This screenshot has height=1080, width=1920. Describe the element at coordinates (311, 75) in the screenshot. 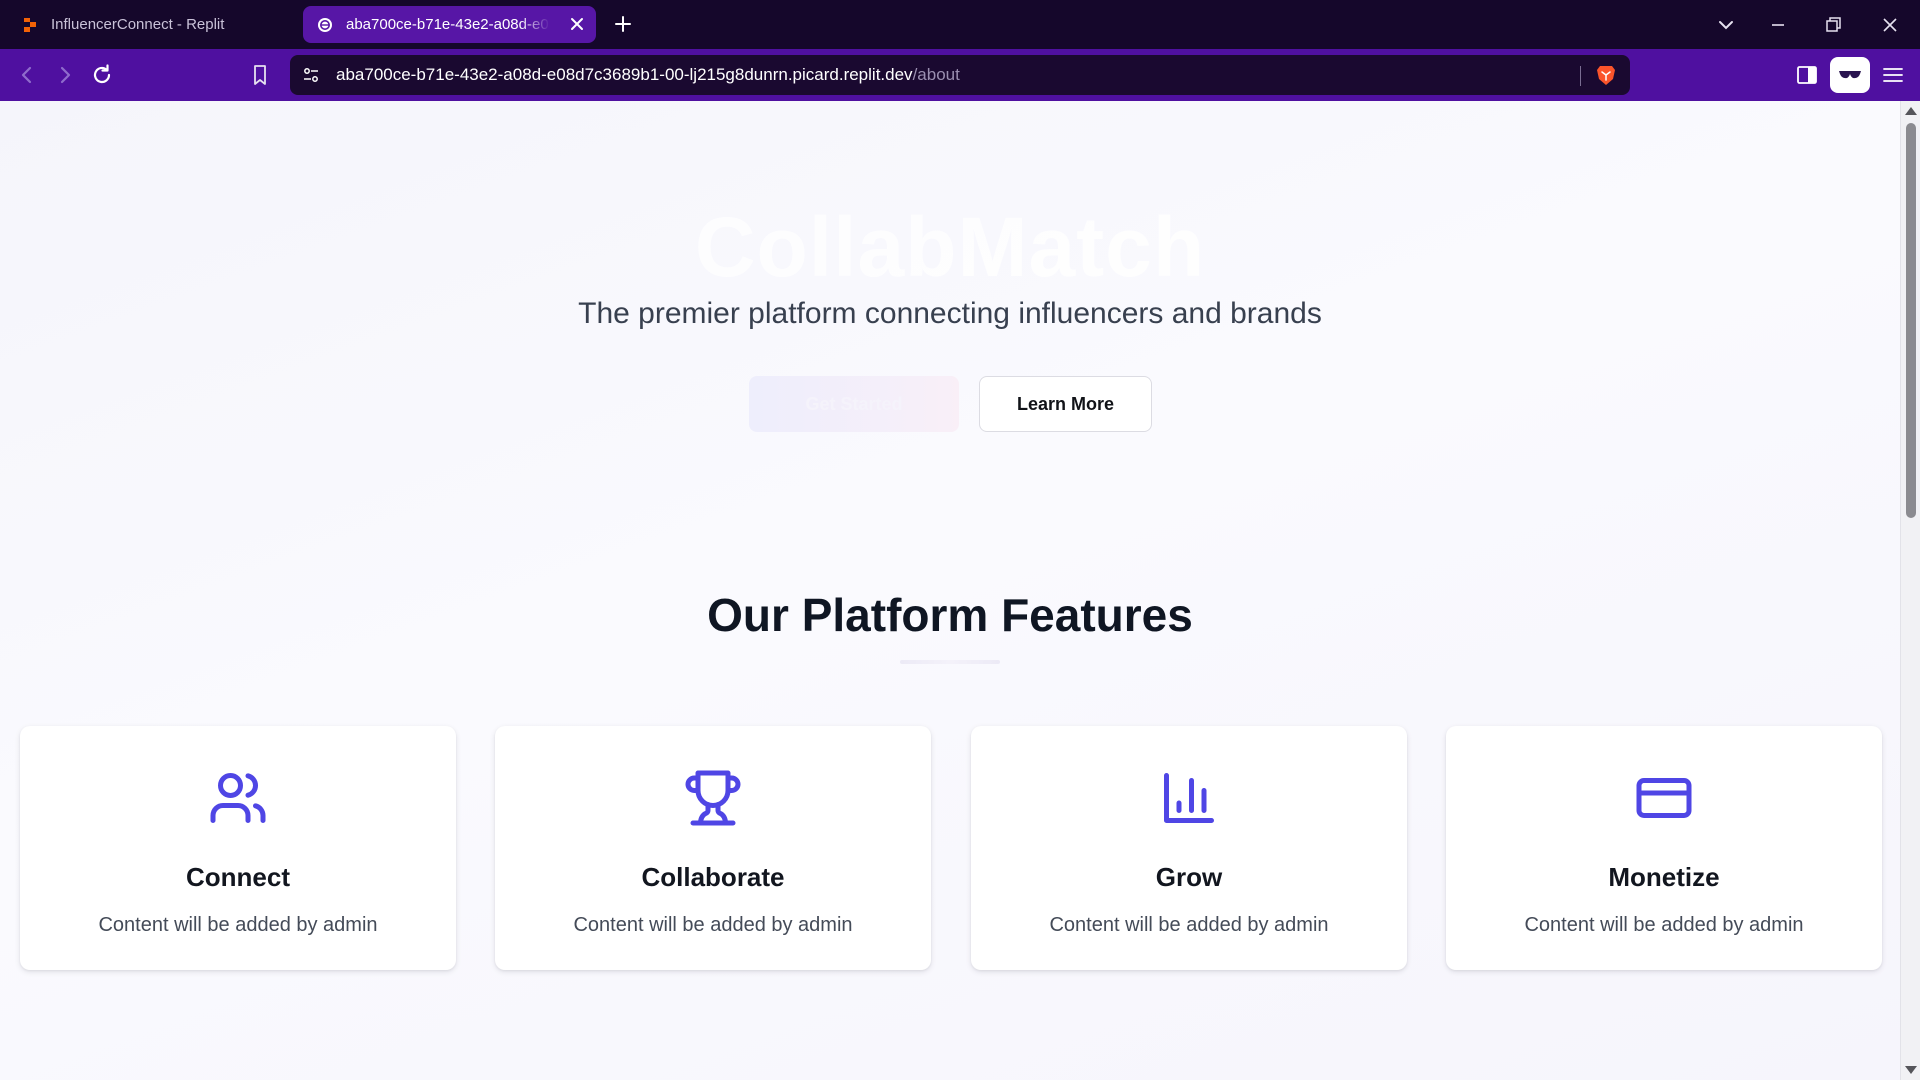

I see `site-info-icon` at that location.